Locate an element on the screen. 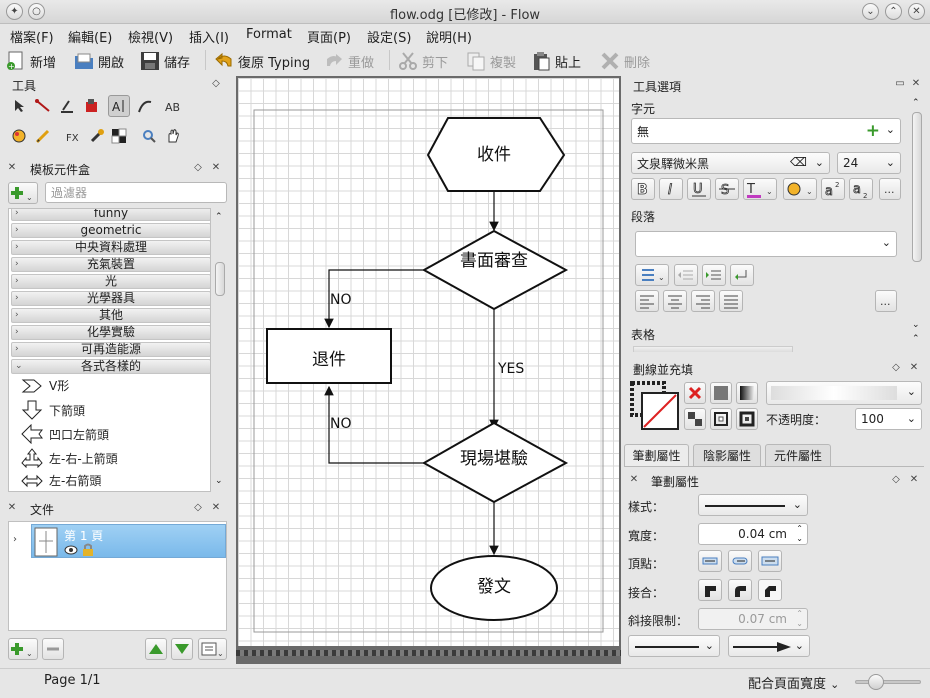  cap-round-button is located at coordinates (740, 561).